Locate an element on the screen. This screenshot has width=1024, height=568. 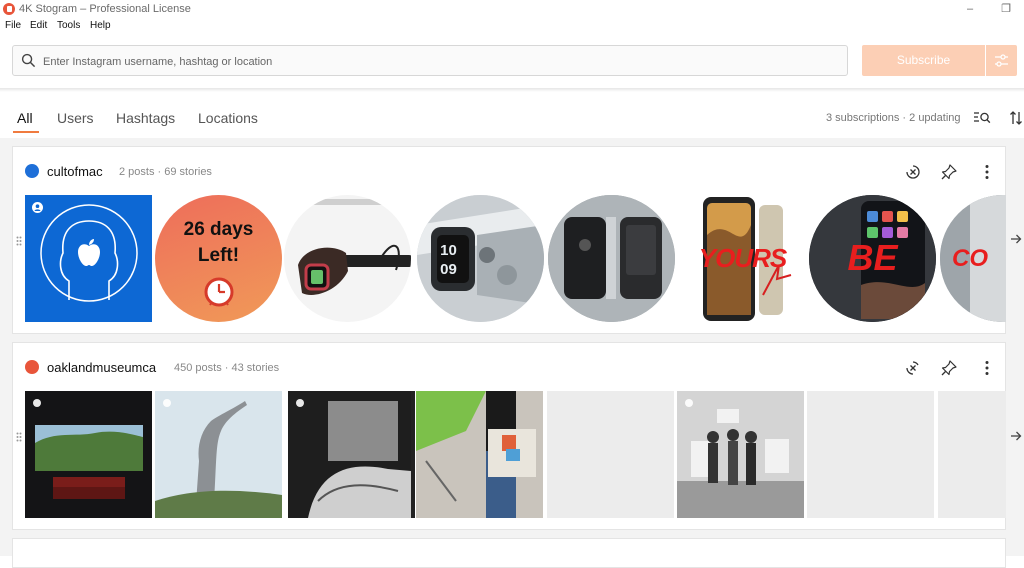
protest-photo is located at coordinates (740, 454).